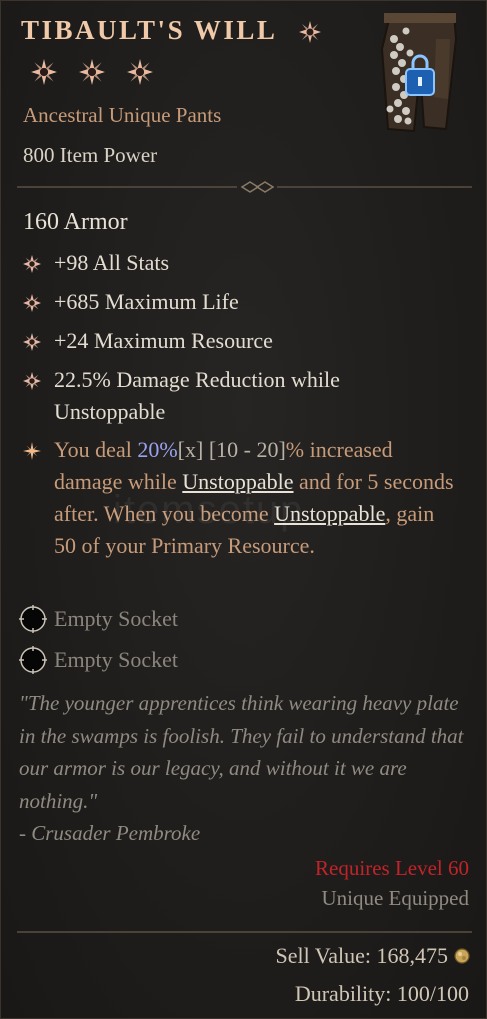  I want to click on affix-text: +98 All Stats, so click(112, 262).